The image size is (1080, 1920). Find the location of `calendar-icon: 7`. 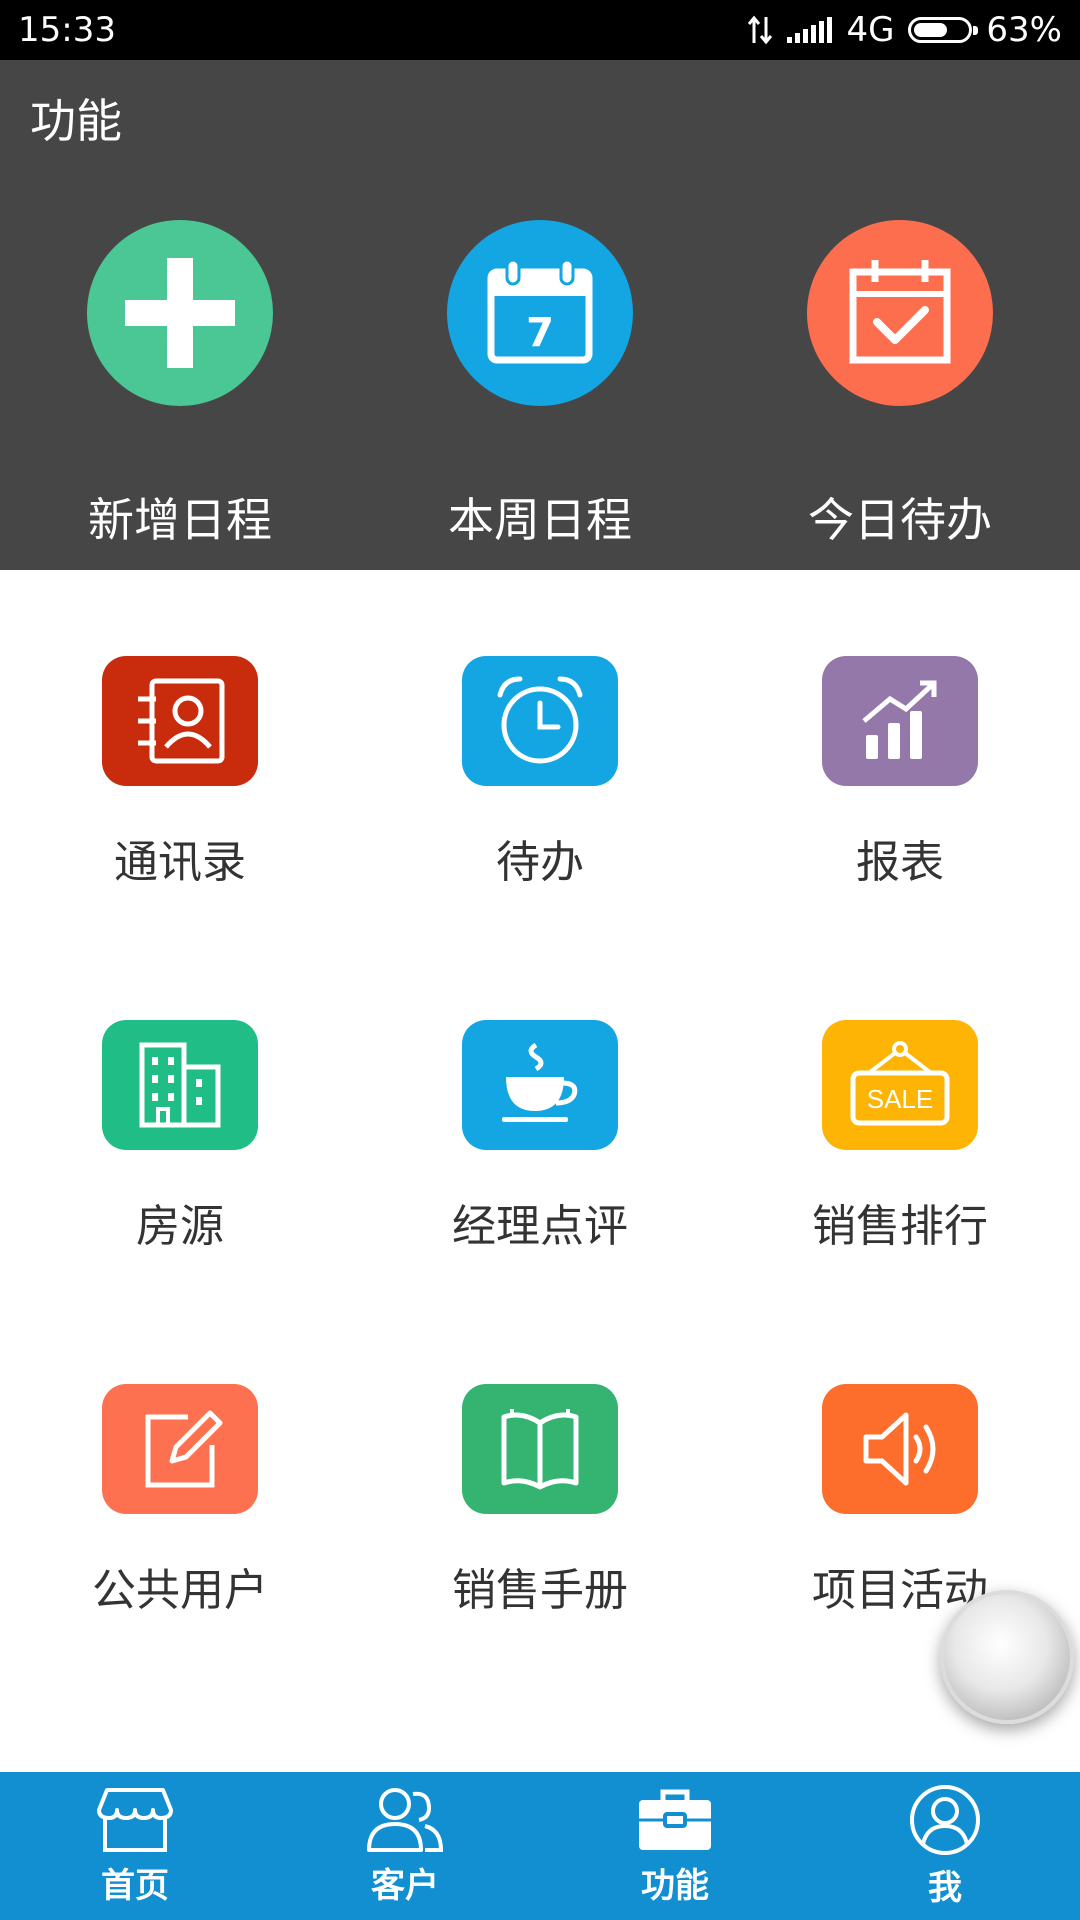

calendar-icon: 7 is located at coordinates (540, 311).